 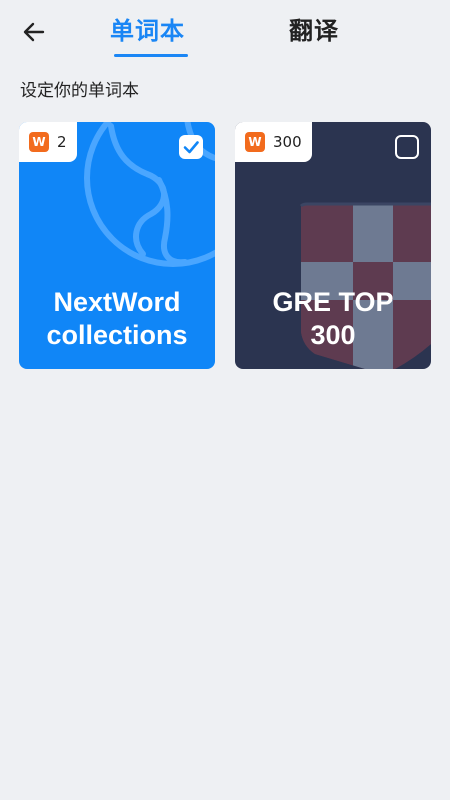 What do you see at coordinates (117, 335) in the screenshot?
I see `card-title-line2: collections` at bounding box center [117, 335].